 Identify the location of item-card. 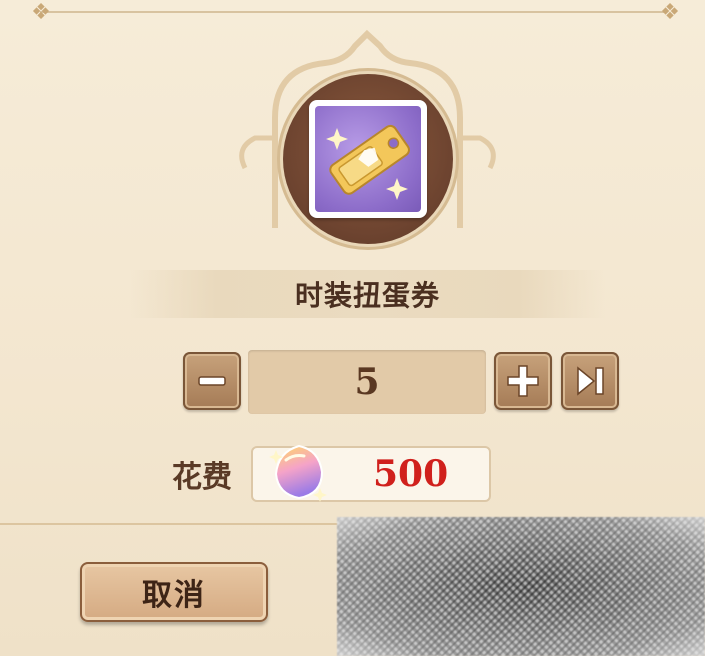
(368, 159).